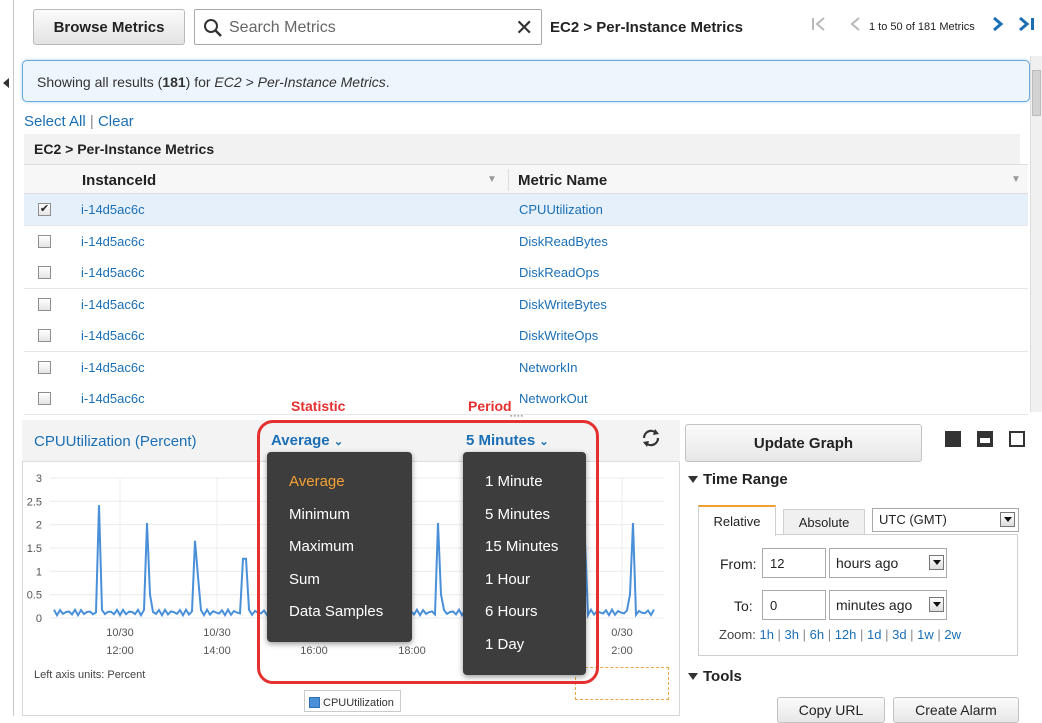  I want to click on create-alarm-button: Create Alarm, so click(956, 710).